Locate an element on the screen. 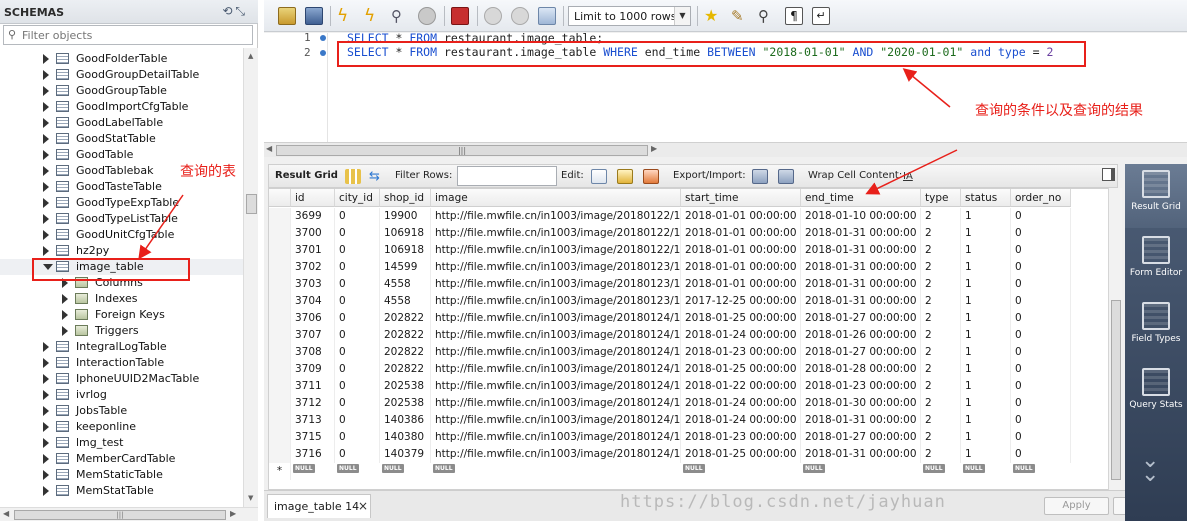  tree-item-table: MemStatTable is located at coordinates (121, 491).